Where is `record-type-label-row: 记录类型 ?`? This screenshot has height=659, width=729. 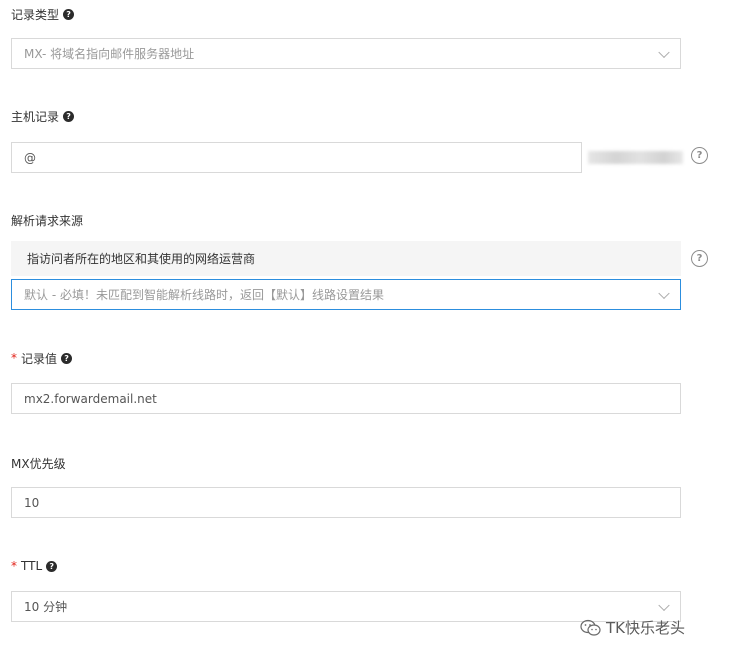 record-type-label-row: 记录类型 ? is located at coordinates (43, 14).